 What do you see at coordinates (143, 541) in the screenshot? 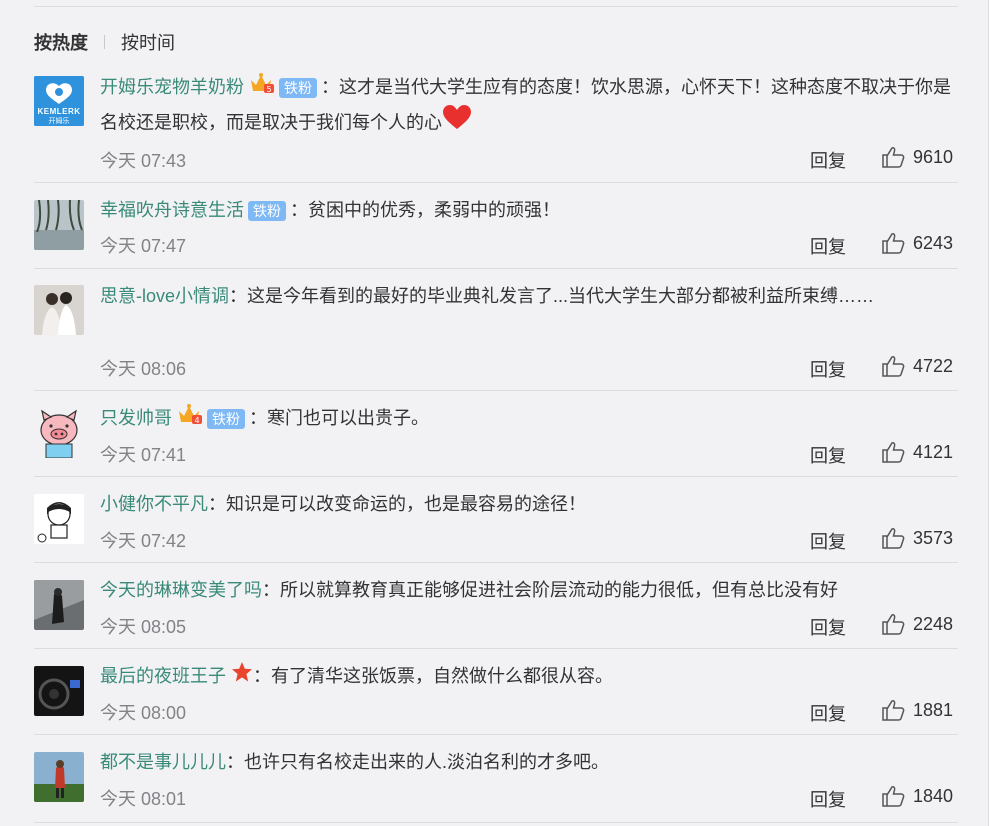
I see `comment-time: 今天 07:42` at bounding box center [143, 541].